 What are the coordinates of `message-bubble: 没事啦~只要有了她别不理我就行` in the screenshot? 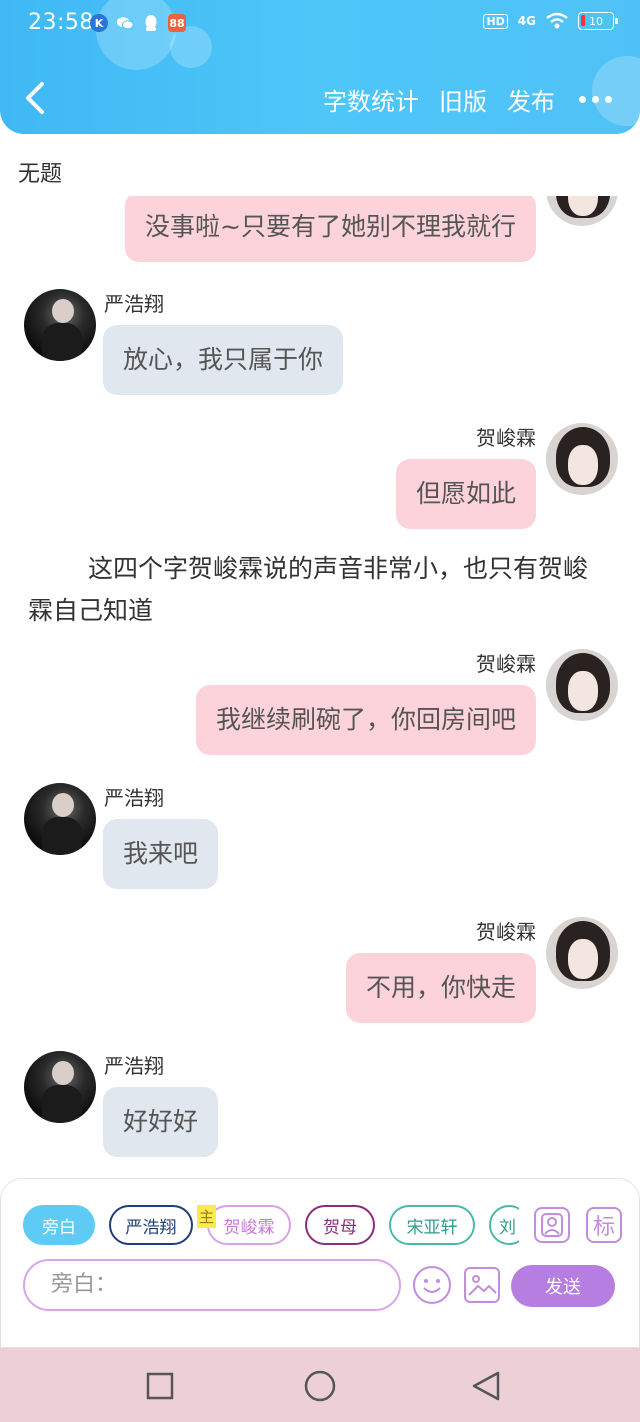 It's located at (330, 229).